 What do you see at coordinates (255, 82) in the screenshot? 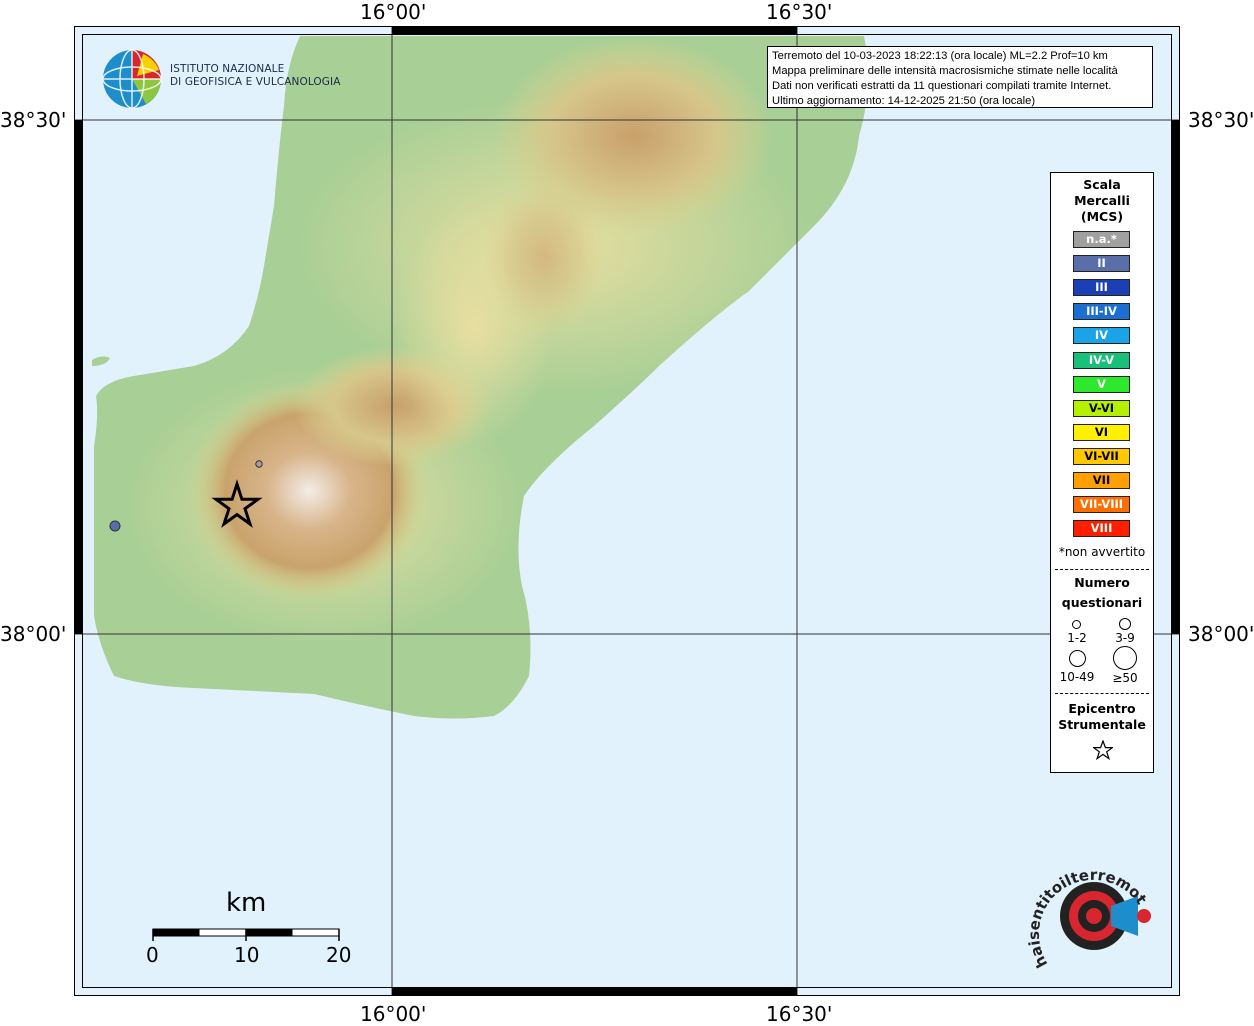
I see `ingv-line-2: DI GEOFISICA E VULCANOLOGIA` at bounding box center [255, 82].